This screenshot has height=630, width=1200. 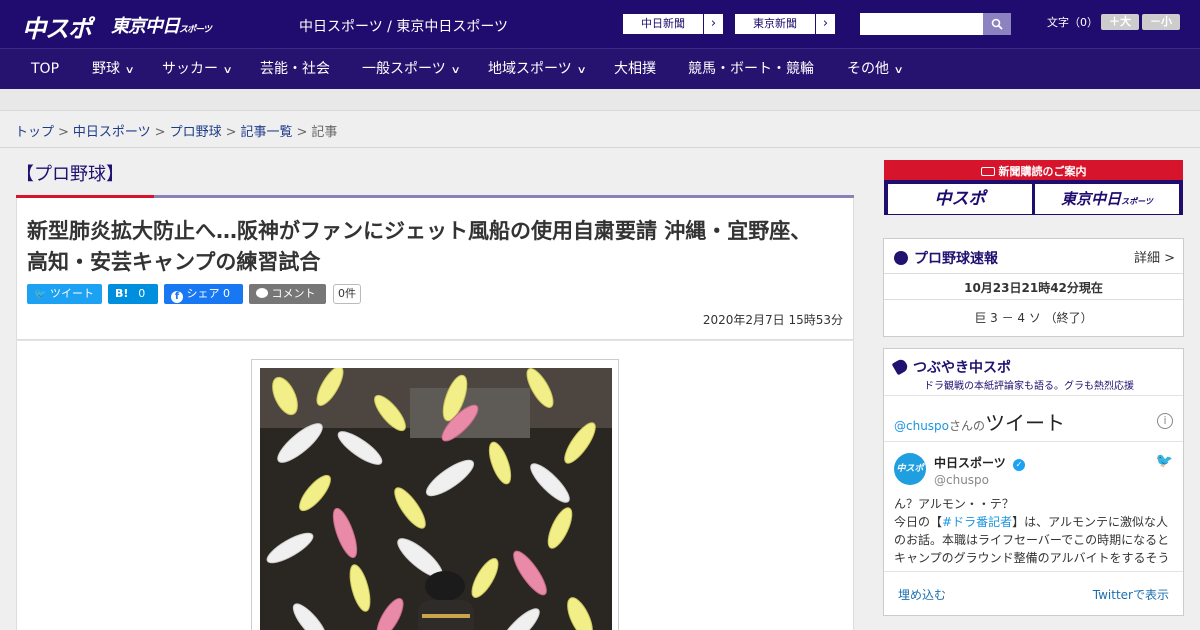 I want to click on nav-label: 競馬・ボート・競輪, so click(x=751, y=69).